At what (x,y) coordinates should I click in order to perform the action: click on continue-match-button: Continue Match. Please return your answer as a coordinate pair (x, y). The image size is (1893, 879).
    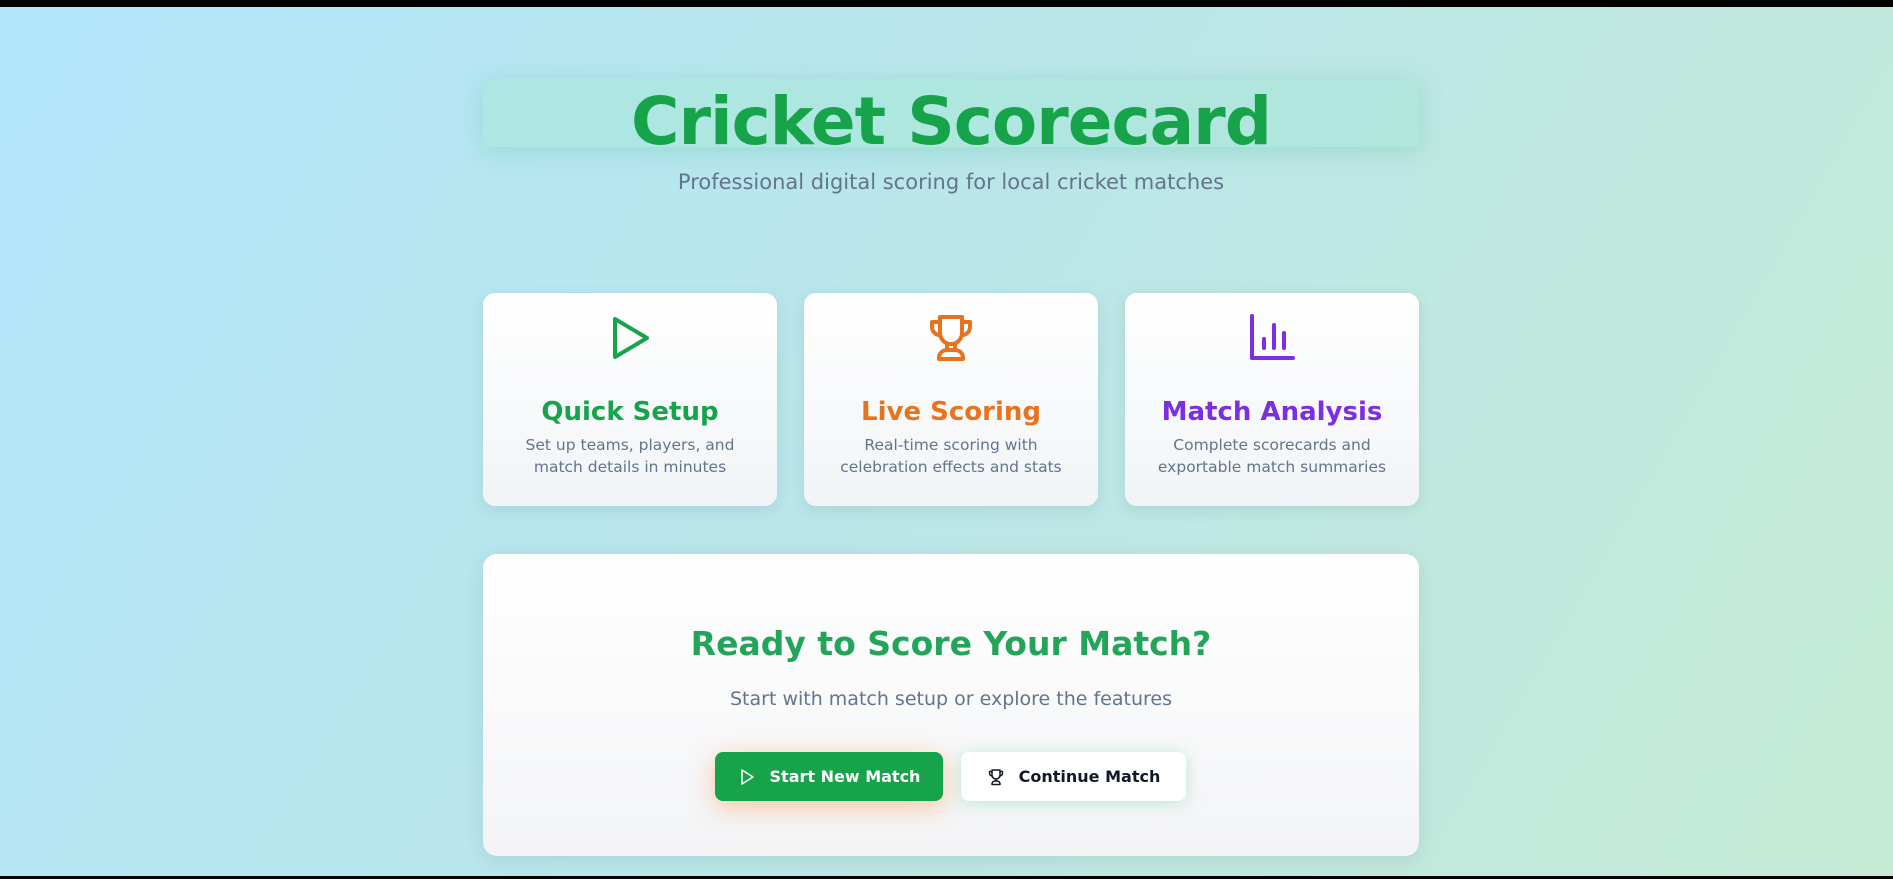
    Looking at the image, I should click on (1073, 776).